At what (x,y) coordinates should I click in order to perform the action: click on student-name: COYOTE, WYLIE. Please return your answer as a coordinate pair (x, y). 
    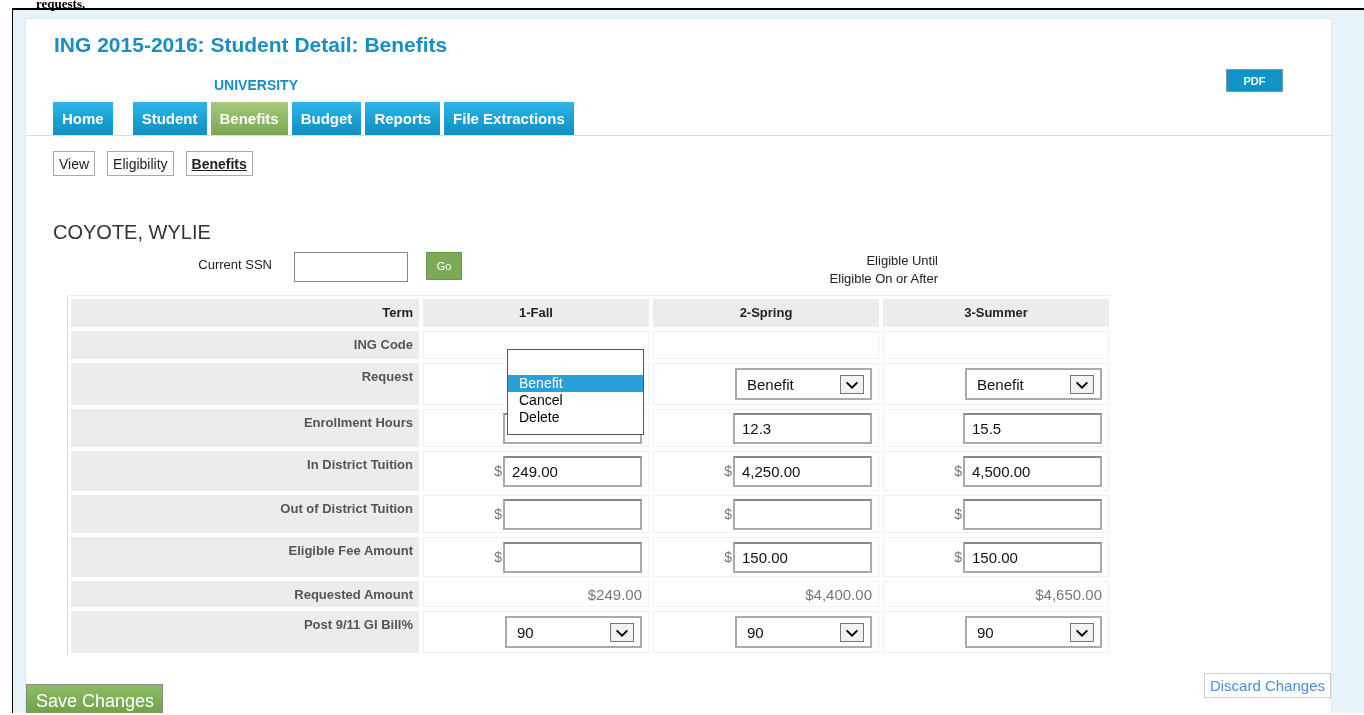
    Looking at the image, I should click on (132, 232).